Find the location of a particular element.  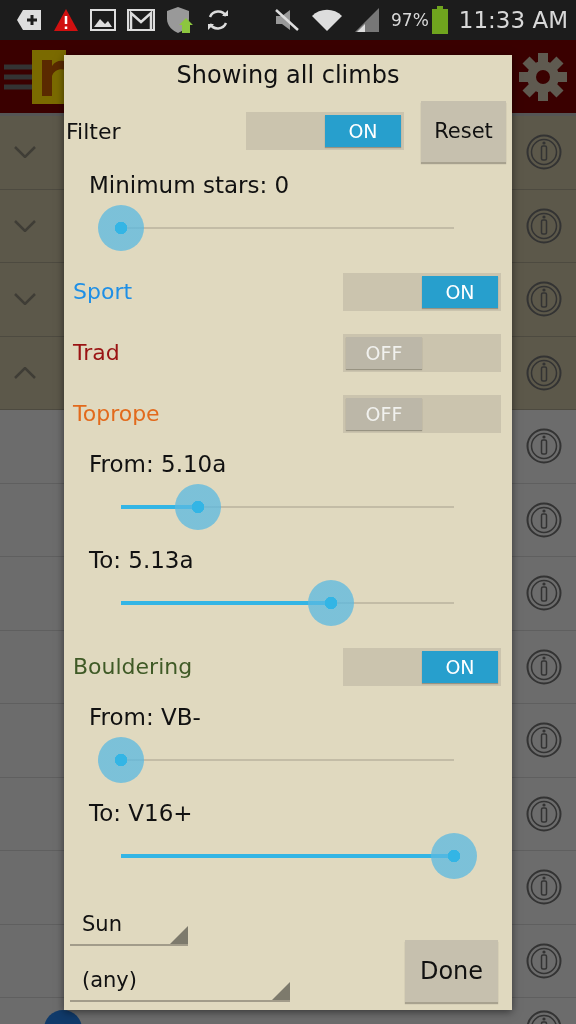

mail-icon is located at coordinates (141, 20).